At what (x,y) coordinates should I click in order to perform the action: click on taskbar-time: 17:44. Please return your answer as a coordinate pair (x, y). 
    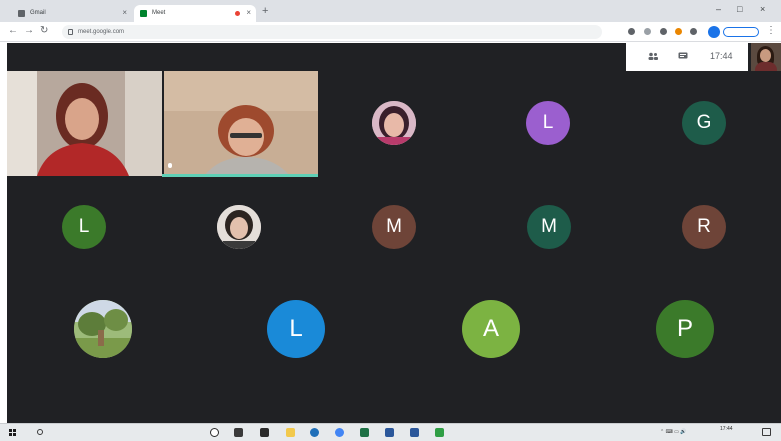
    Looking at the image, I should click on (726, 429).